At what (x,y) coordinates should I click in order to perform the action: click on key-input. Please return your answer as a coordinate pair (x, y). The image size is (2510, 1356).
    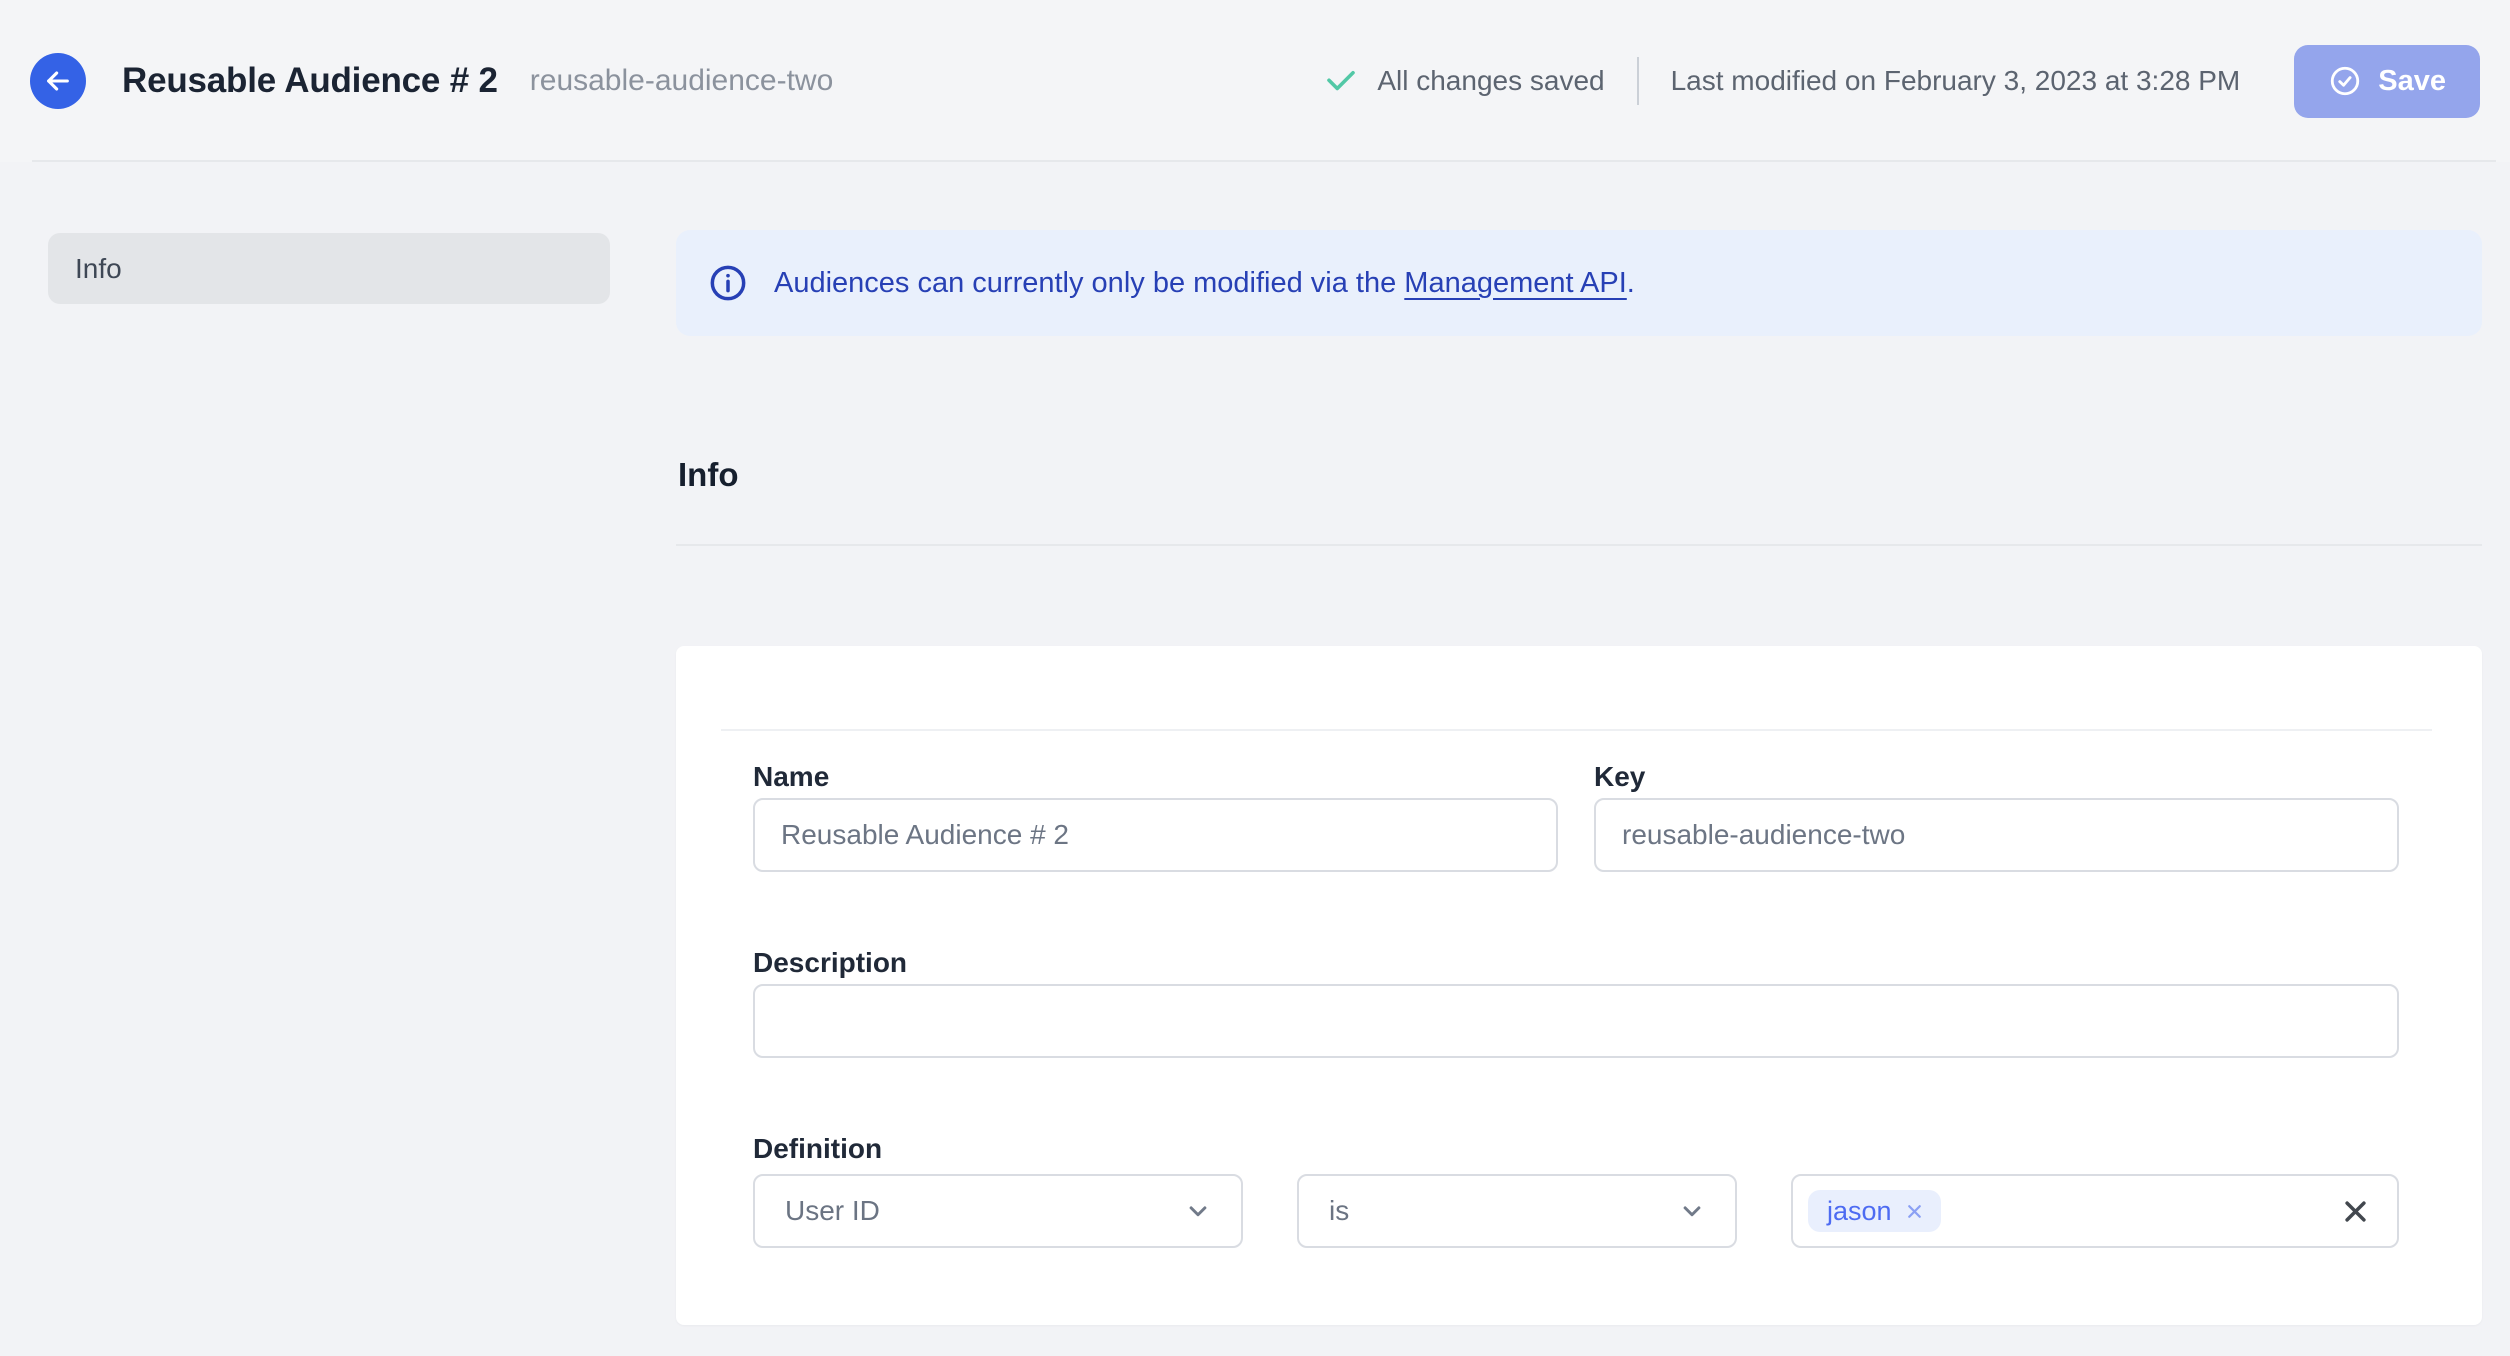
    Looking at the image, I should click on (1996, 835).